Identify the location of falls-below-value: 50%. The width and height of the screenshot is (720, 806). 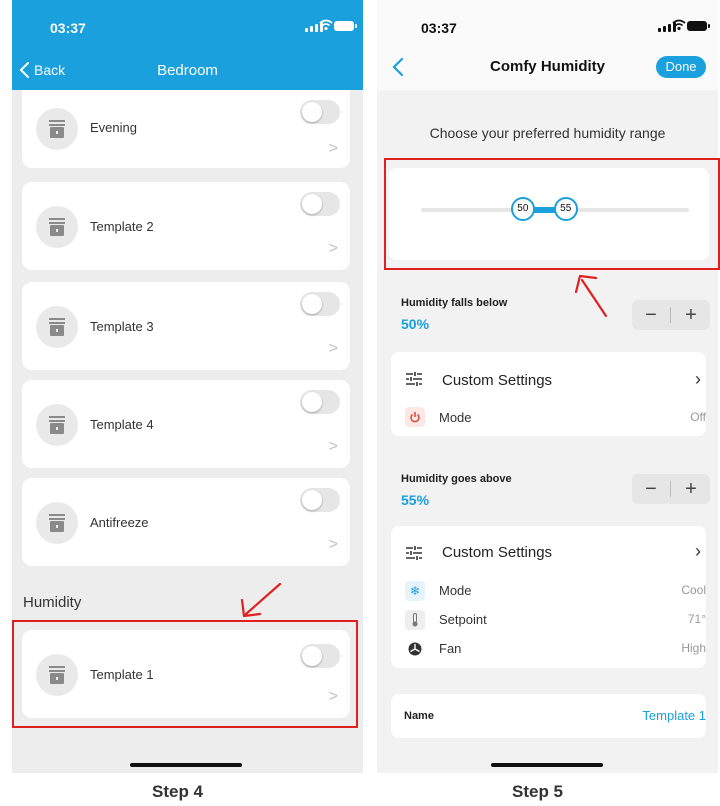
(415, 324).